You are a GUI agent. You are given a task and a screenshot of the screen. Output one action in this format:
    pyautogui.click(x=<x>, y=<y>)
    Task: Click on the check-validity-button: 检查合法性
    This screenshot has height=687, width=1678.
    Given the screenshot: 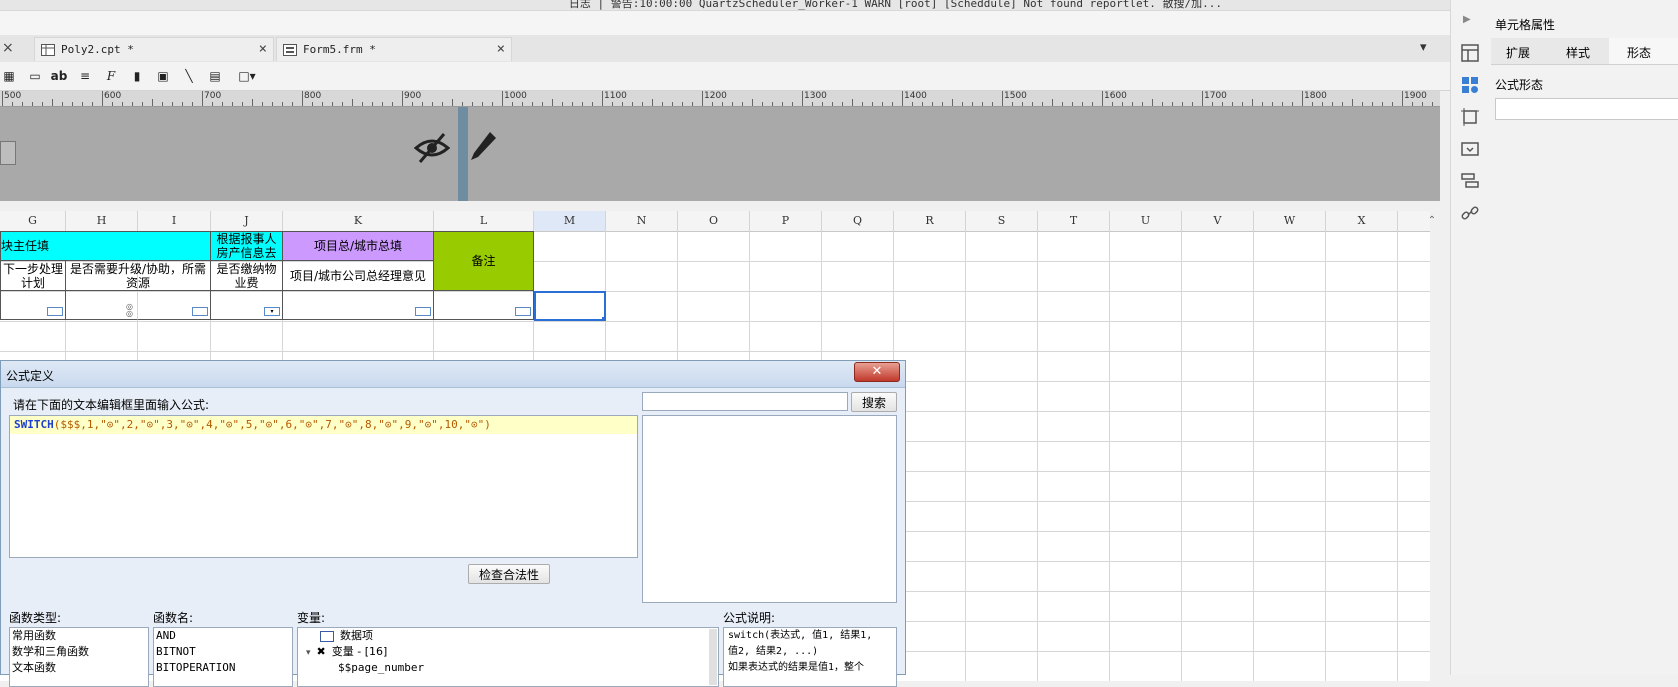 What is the action you would take?
    pyautogui.click(x=509, y=574)
    